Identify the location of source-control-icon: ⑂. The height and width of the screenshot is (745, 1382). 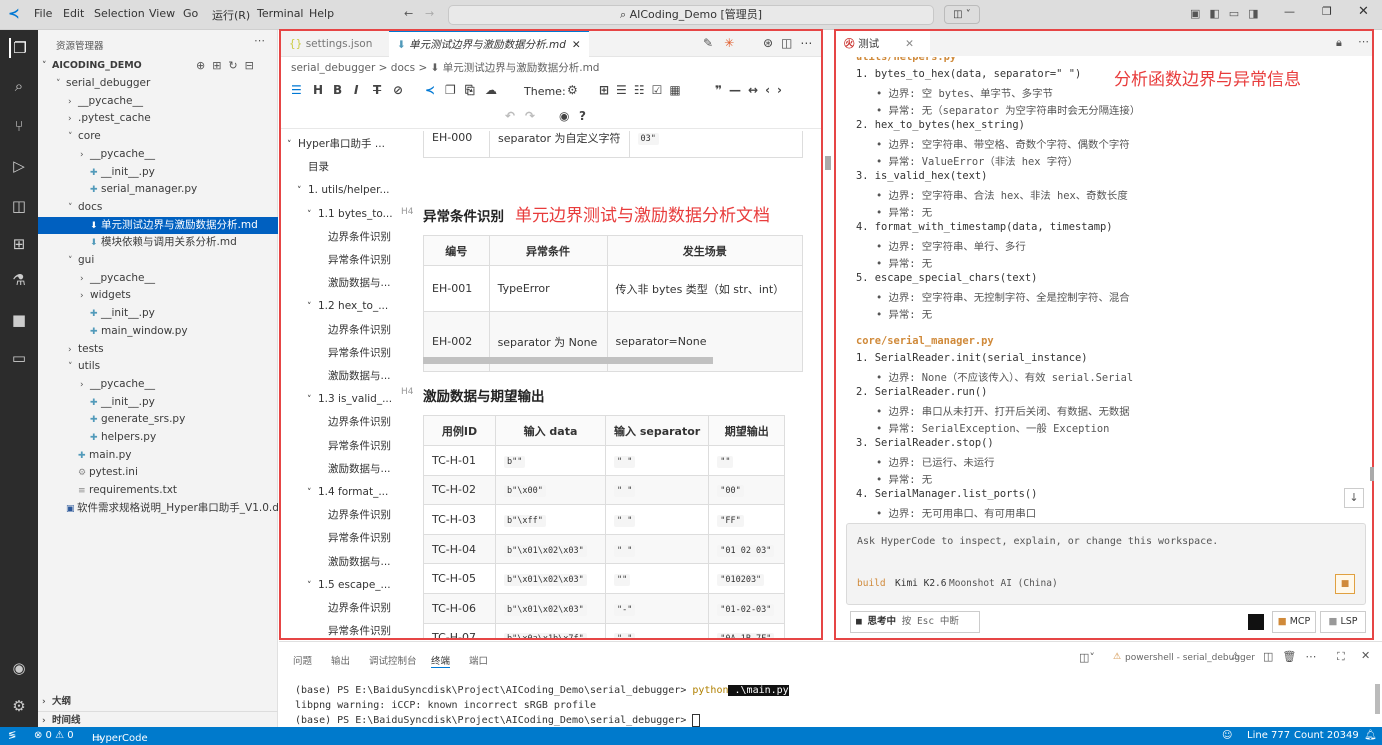
(19, 126).